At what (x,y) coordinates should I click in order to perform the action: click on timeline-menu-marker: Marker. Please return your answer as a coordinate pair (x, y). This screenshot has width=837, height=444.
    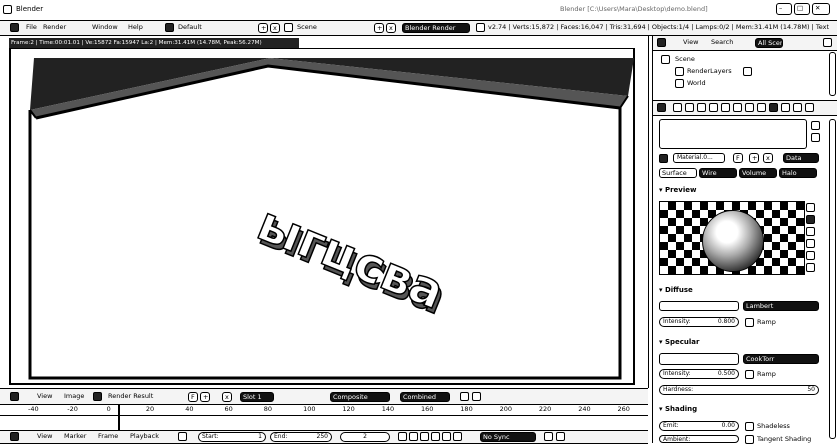
    Looking at the image, I should click on (75, 436).